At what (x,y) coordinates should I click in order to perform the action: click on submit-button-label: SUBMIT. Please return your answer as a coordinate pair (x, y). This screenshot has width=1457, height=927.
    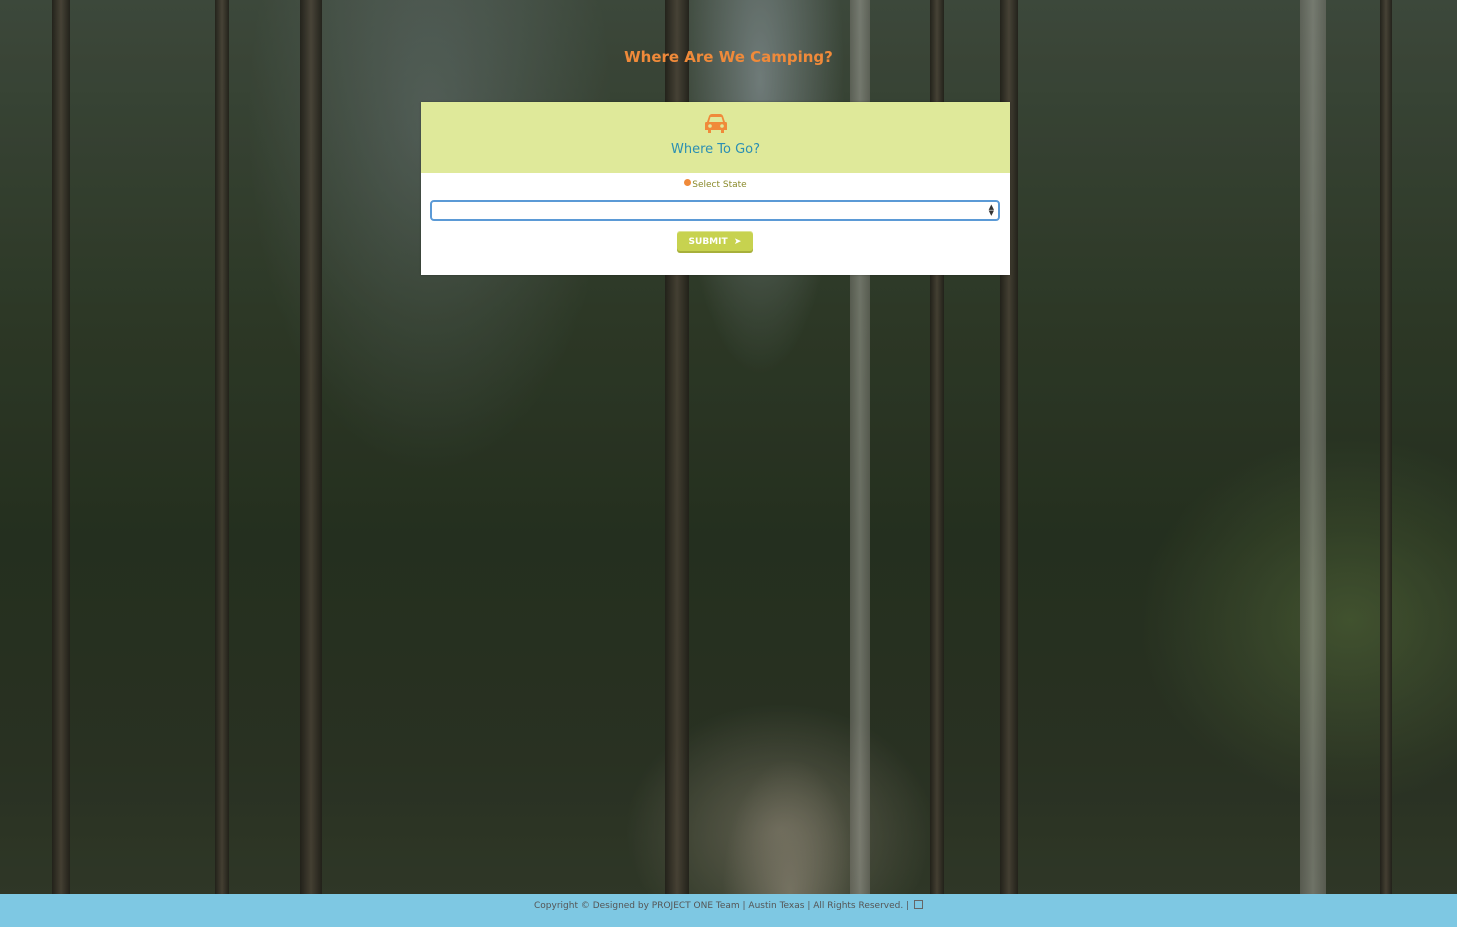
    Looking at the image, I should click on (708, 242).